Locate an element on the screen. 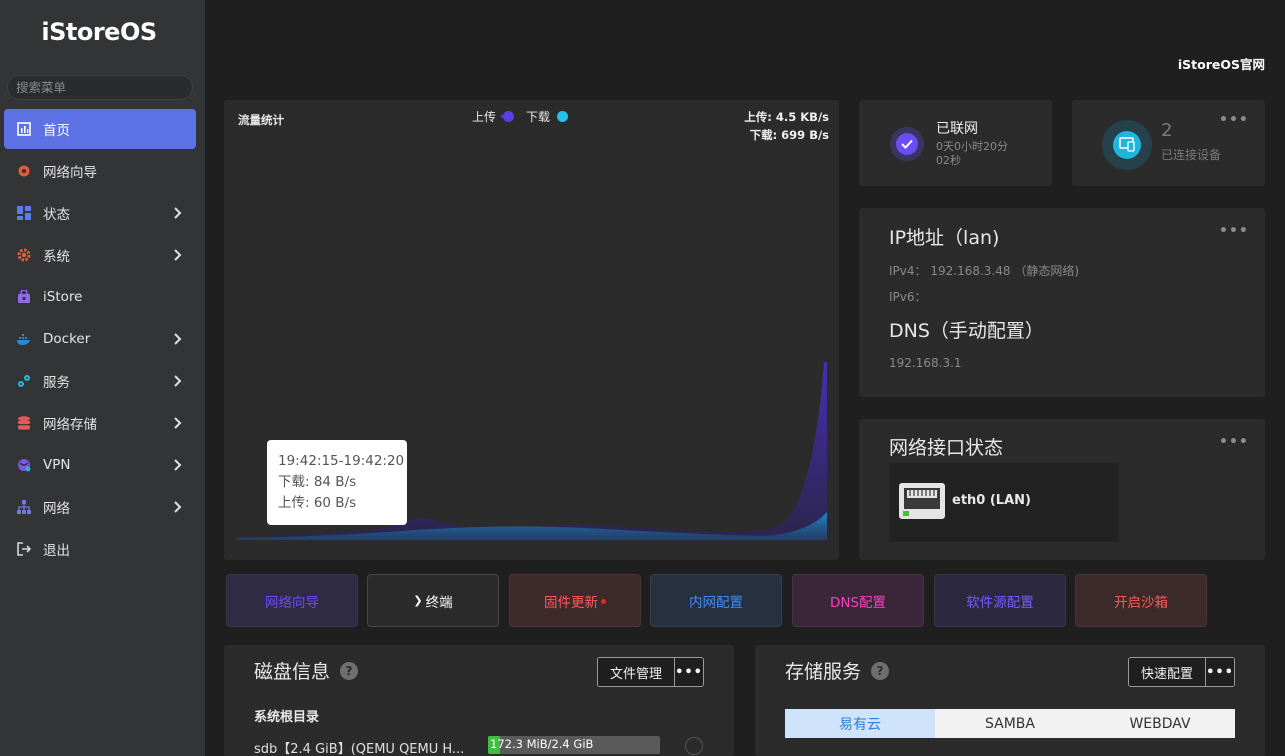  sidebar-item-system: 系统 is located at coordinates (100, 255).